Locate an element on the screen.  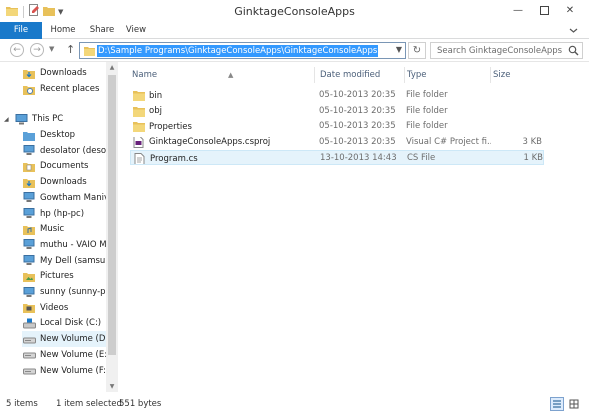
nav-item-label: New Volume (F:) is located at coordinates (73, 370).